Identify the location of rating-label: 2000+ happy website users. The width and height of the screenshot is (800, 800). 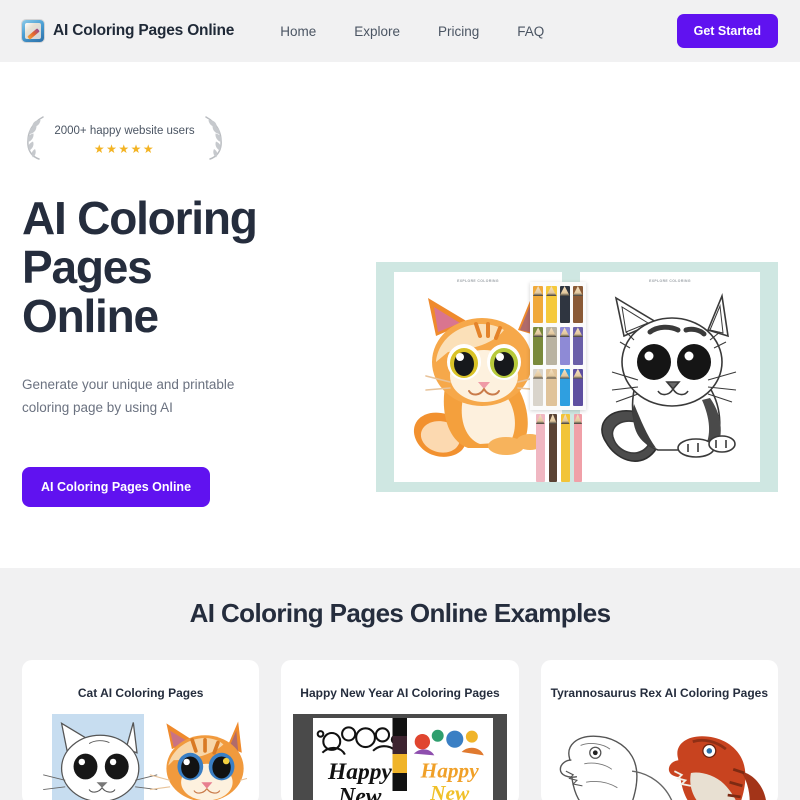
(124, 130).